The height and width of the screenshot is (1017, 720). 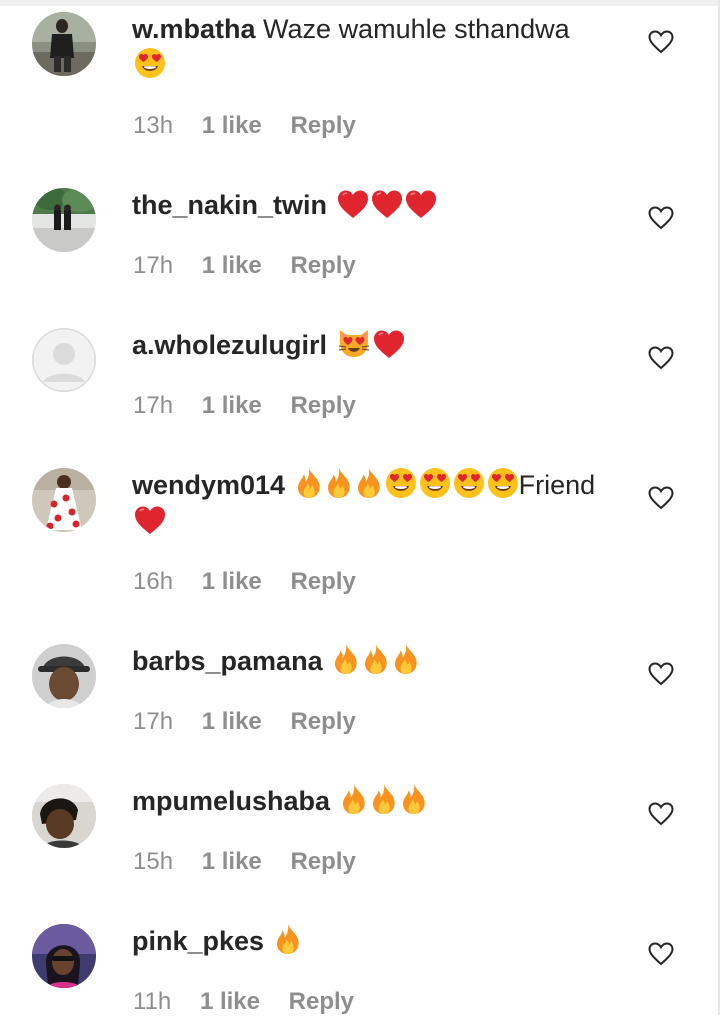 What do you see at coordinates (229, 205) in the screenshot?
I see `username: the_nakin_twin` at bounding box center [229, 205].